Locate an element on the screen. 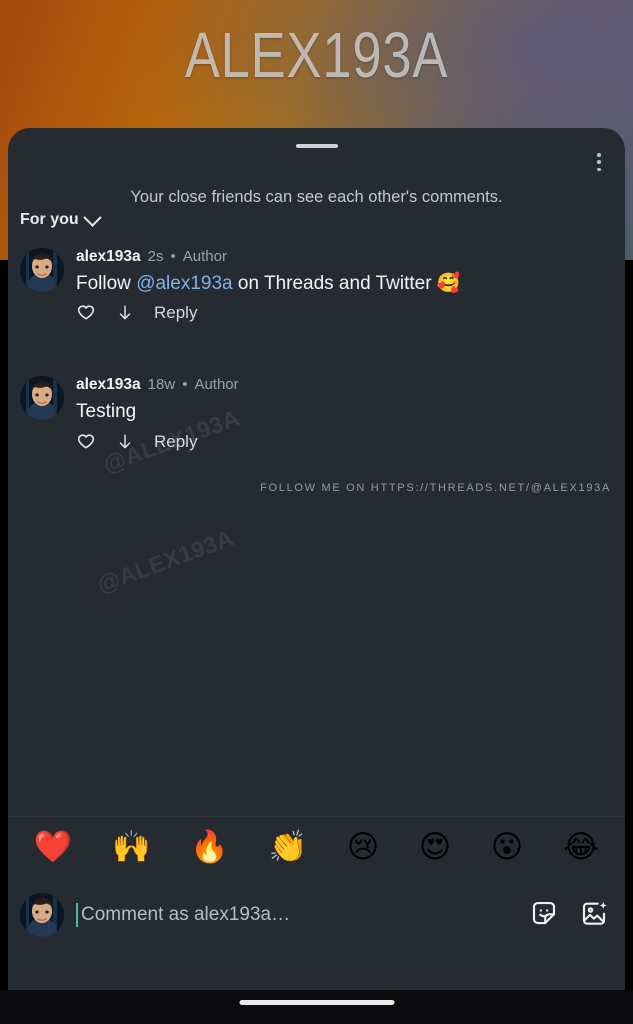  composer-tools is located at coordinates (569, 915).